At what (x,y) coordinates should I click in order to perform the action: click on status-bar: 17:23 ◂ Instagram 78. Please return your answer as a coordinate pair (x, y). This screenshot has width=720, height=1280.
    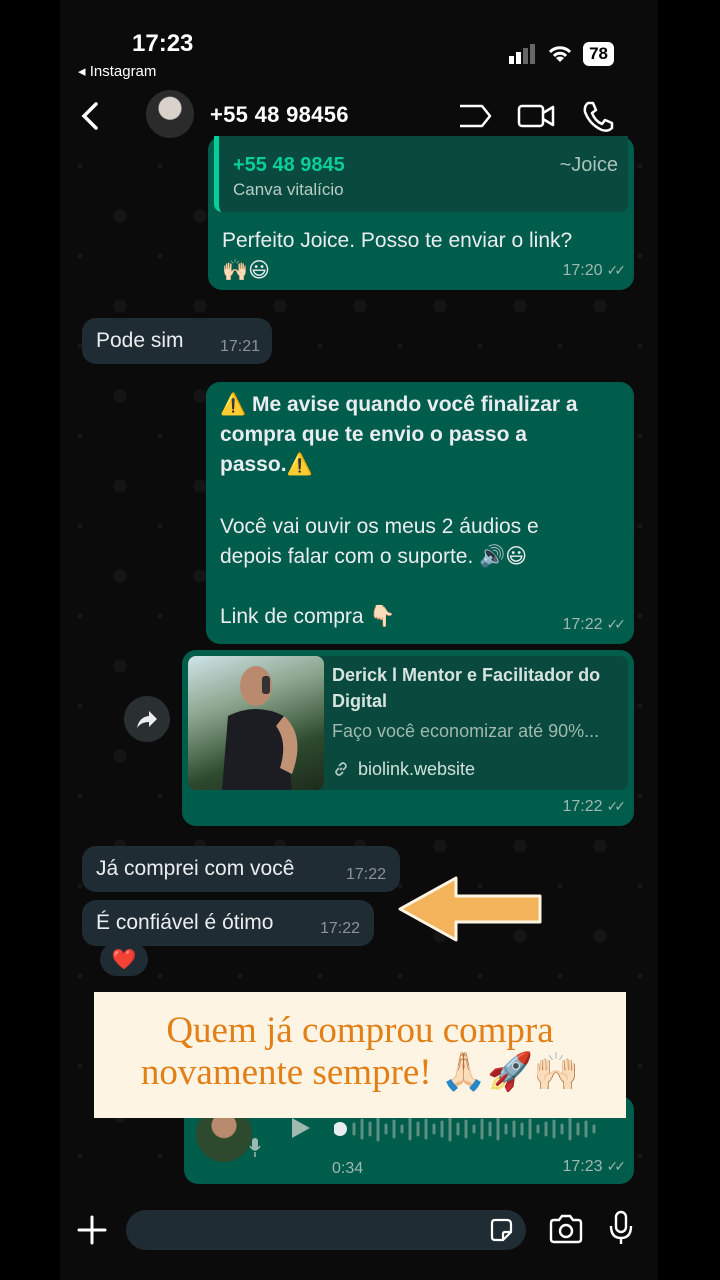
    Looking at the image, I should click on (359, 45).